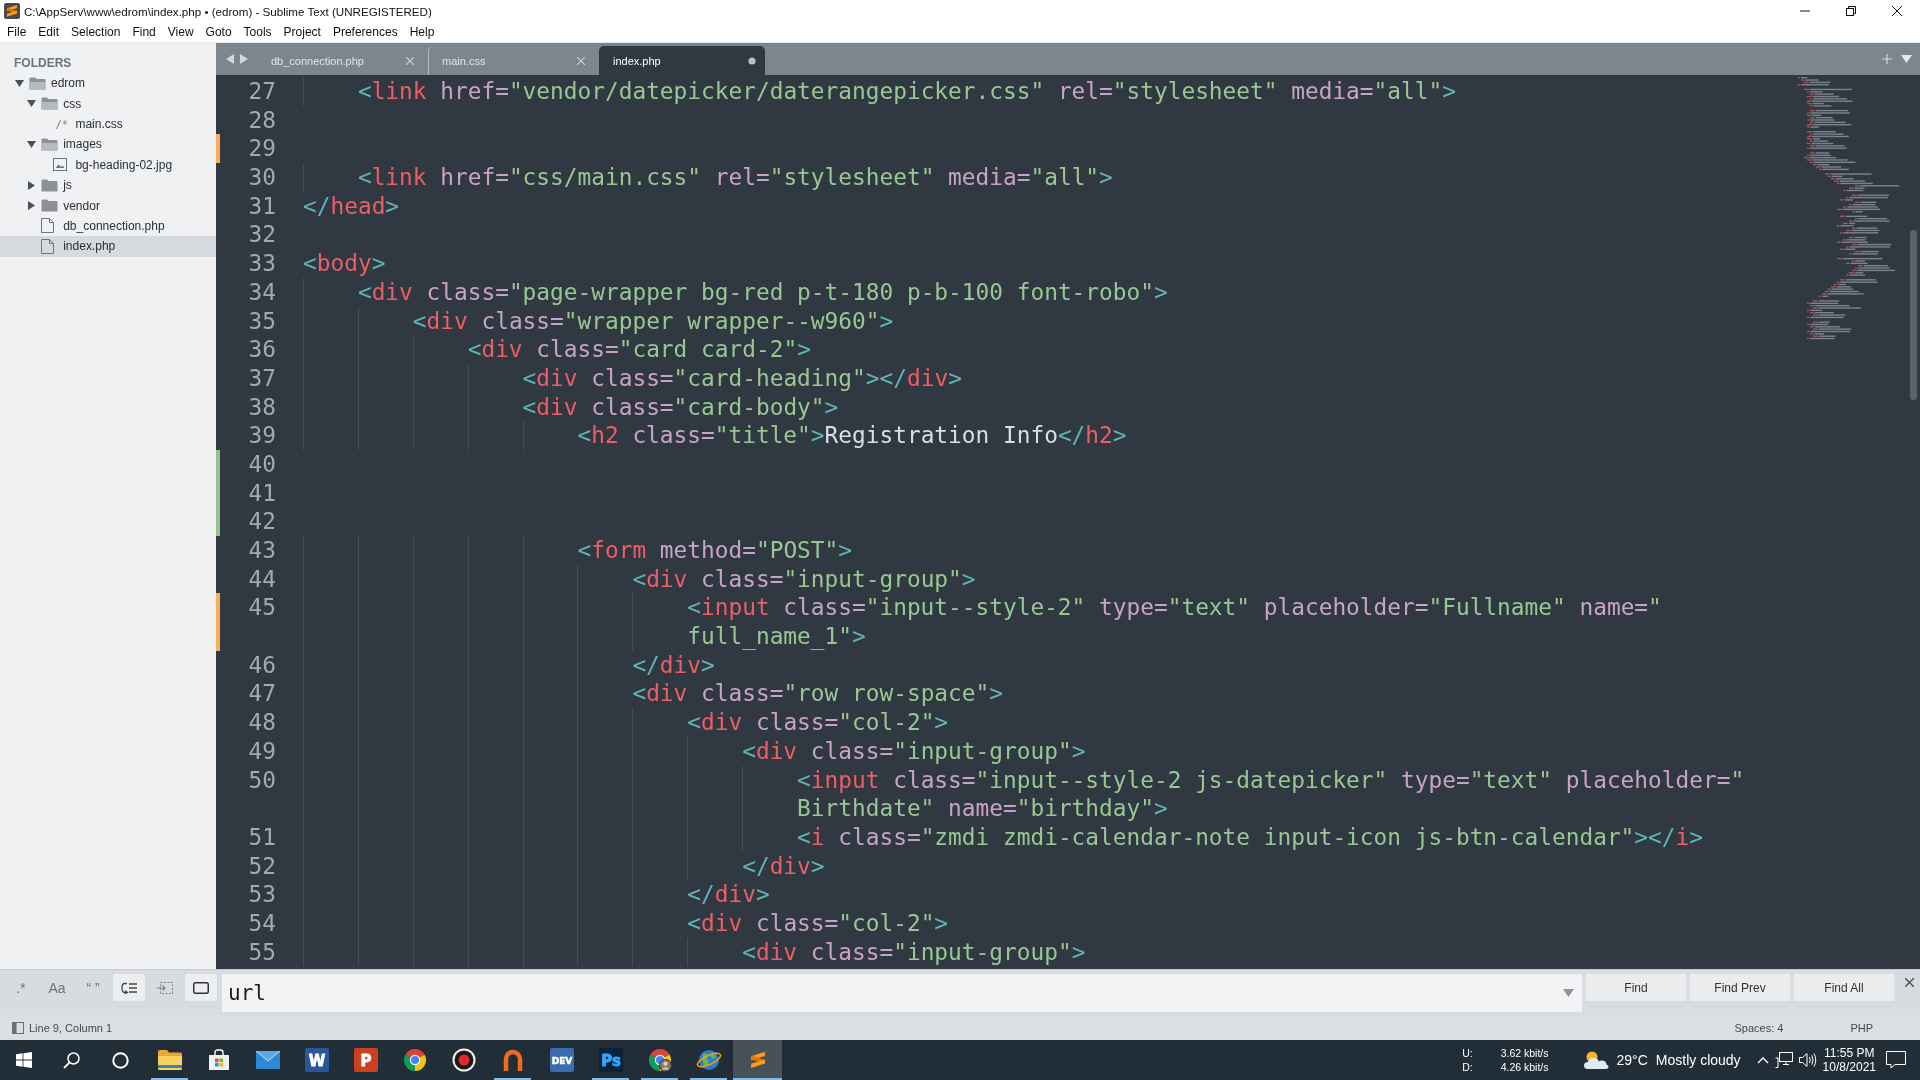 Image resolution: width=1920 pixels, height=1080 pixels. What do you see at coordinates (108, 124) in the screenshot?
I see `tree-item: /* main.css` at bounding box center [108, 124].